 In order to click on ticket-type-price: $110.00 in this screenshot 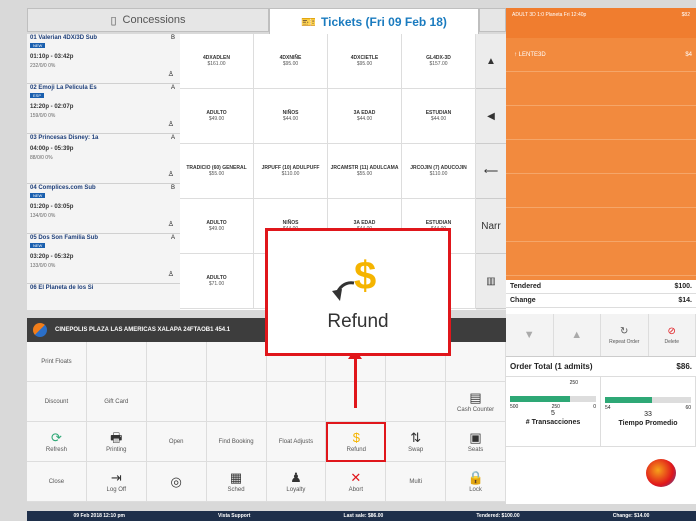, I will do `click(290, 174)`.